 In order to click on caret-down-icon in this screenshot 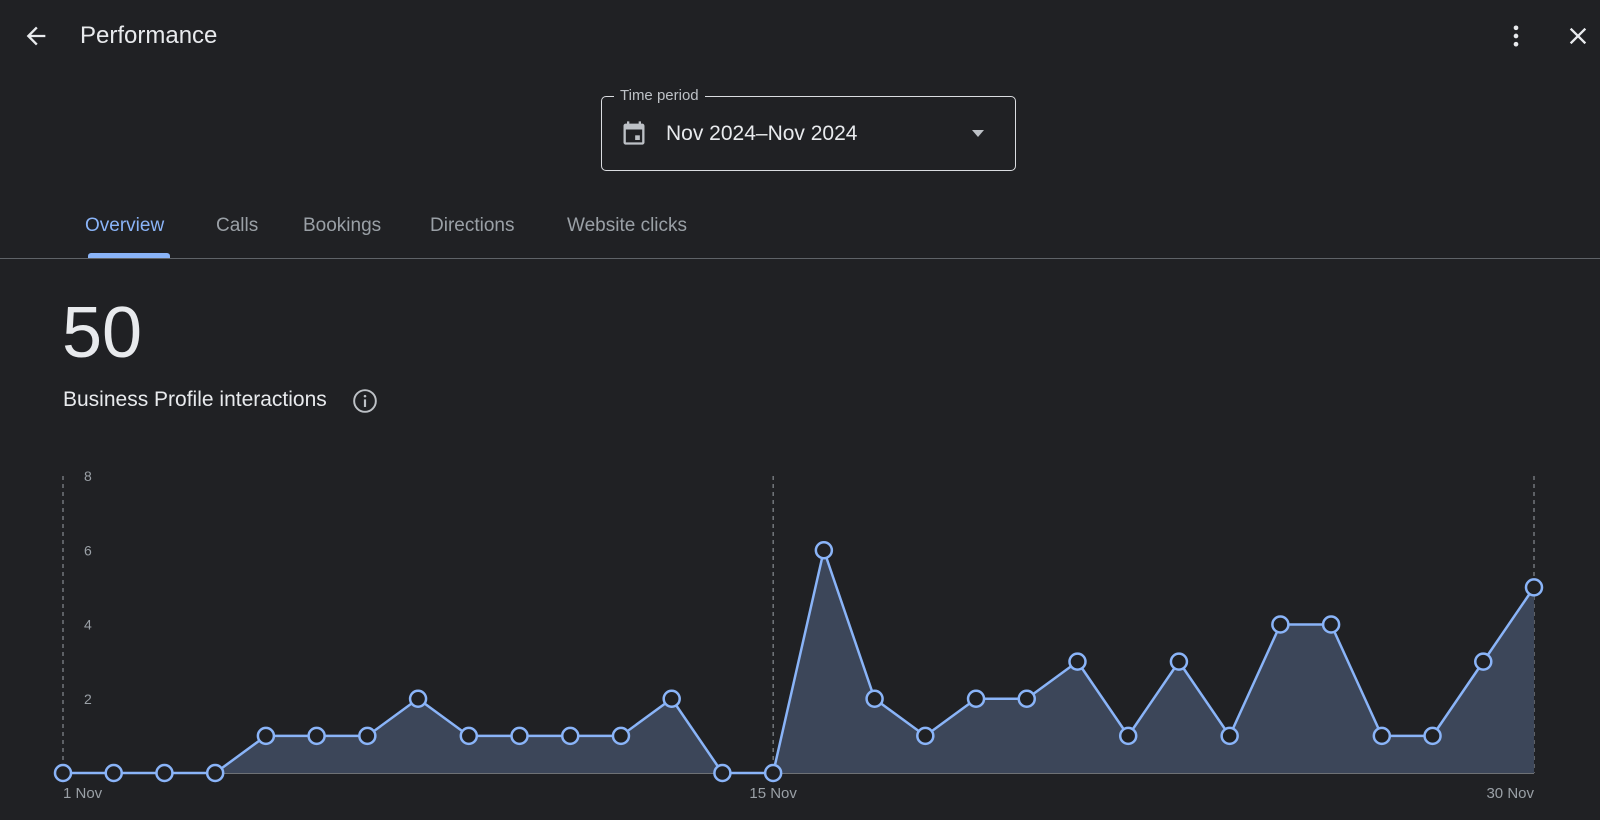, I will do `click(978, 133)`.